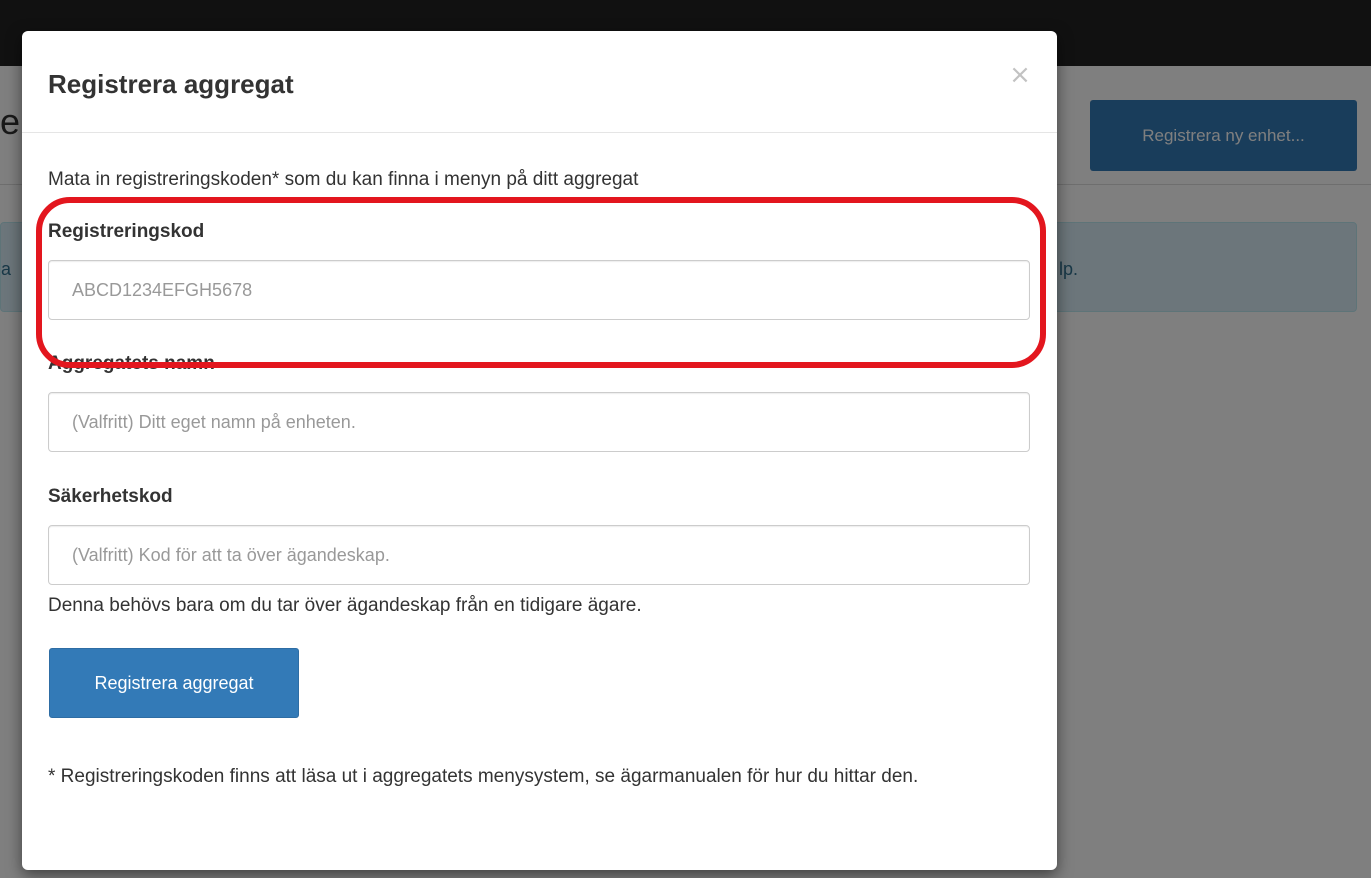 This screenshot has height=878, width=1371. I want to click on registration-code-label: Registreringskod, so click(126, 231).